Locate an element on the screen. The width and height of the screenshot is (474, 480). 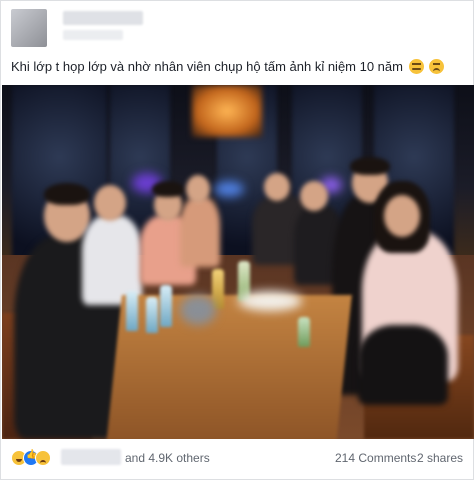
reaction-others-count: and 4.9K others is located at coordinates (167, 458).